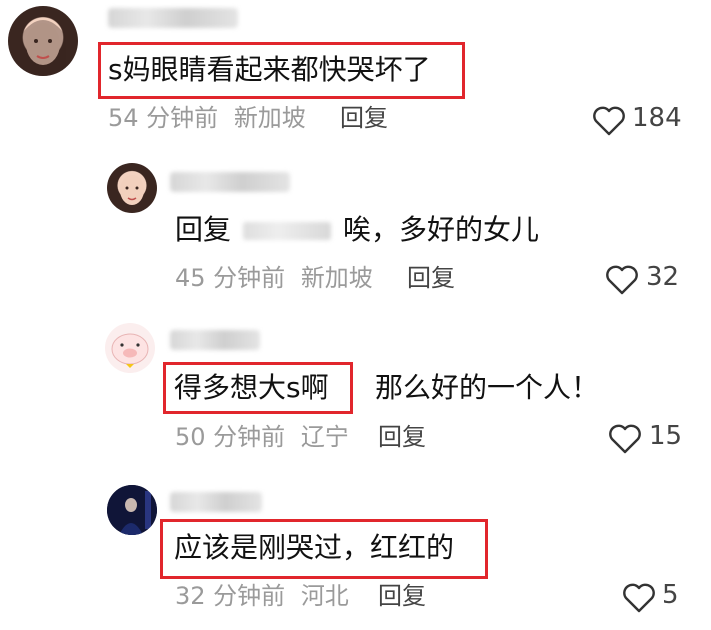 The height and width of the screenshot is (630, 711). I want to click on comment-text: s妈眼睛看起来都快哭坏了, so click(269, 69).